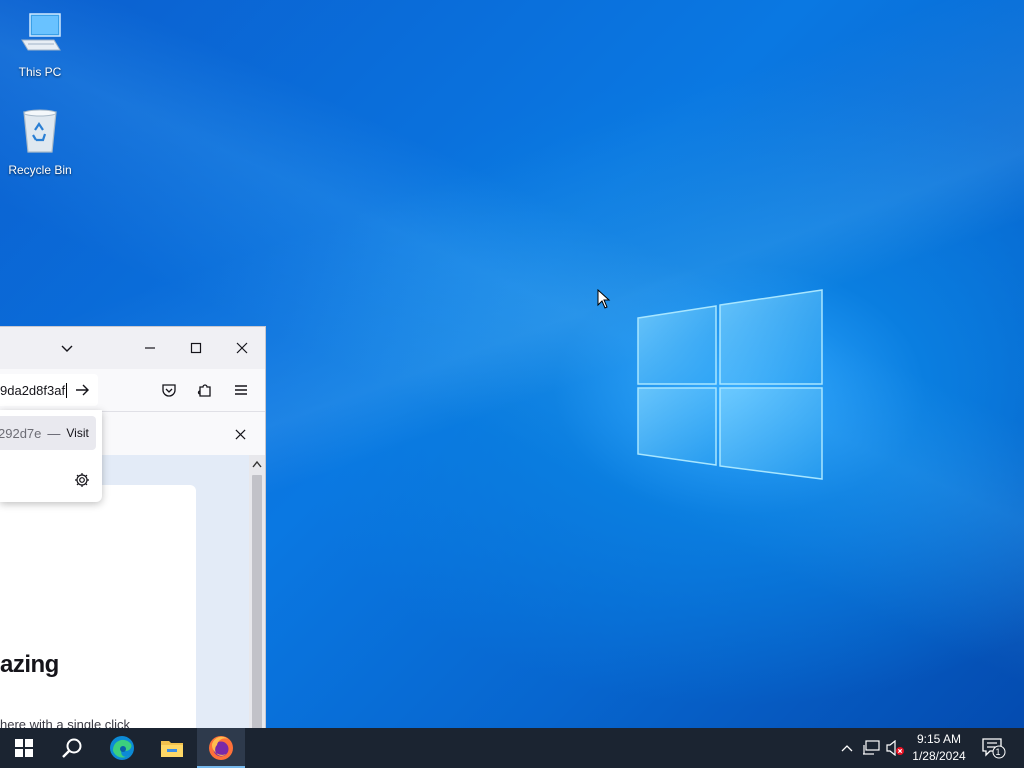 Image resolution: width=1024 pixels, height=768 pixels. I want to click on mouse-cursor-icon, so click(604, 299).